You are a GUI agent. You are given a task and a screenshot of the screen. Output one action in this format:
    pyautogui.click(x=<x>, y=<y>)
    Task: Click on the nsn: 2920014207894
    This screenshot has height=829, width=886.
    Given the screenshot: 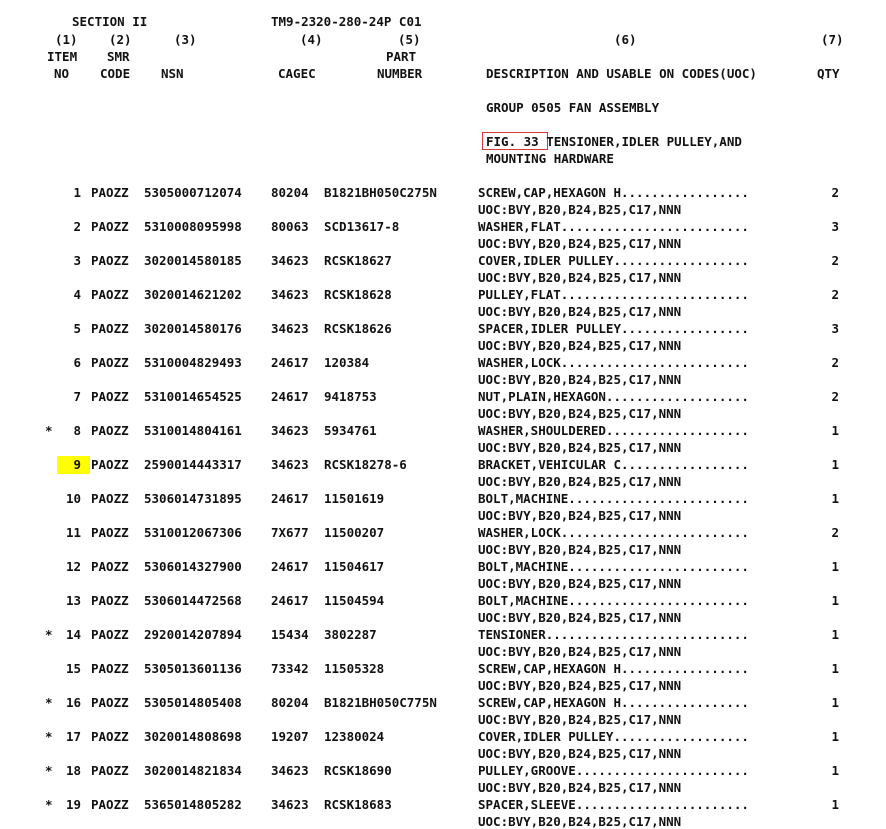 What is the action you would take?
    pyautogui.click(x=193, y=634)
    